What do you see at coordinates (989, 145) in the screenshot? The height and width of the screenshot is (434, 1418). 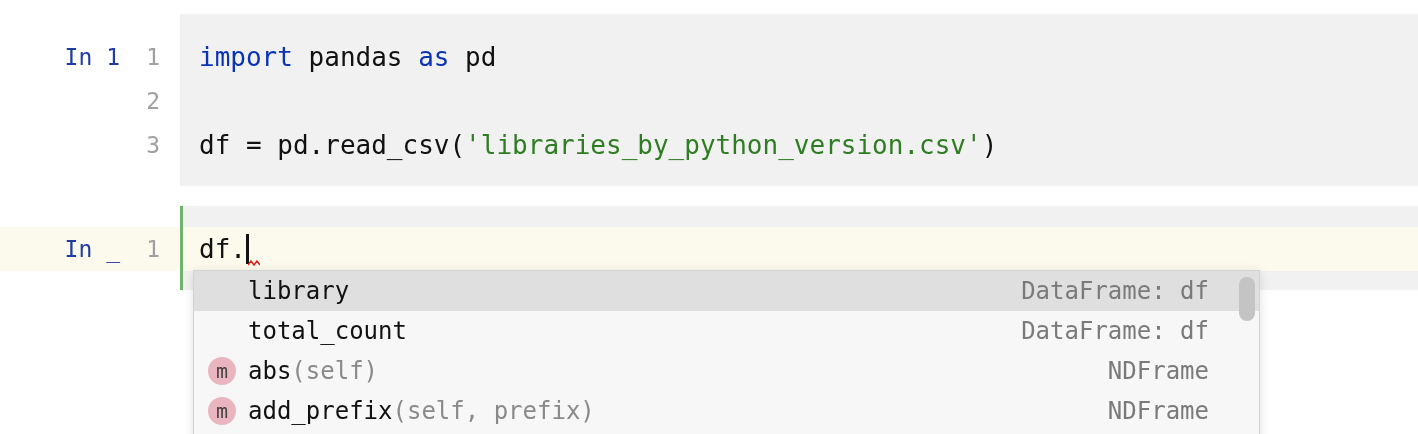 I see `code-text: )` at bounding box center [989, 145].